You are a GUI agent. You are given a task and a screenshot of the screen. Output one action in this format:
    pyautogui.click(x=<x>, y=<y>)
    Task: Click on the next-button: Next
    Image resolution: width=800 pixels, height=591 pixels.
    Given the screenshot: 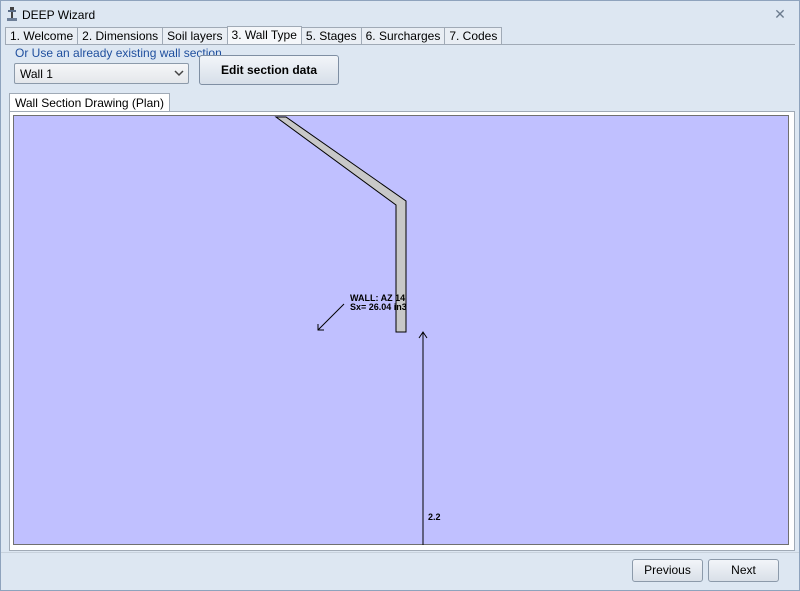 What is the action you would take?
    pyautogui.click(x=743, y=570)
    